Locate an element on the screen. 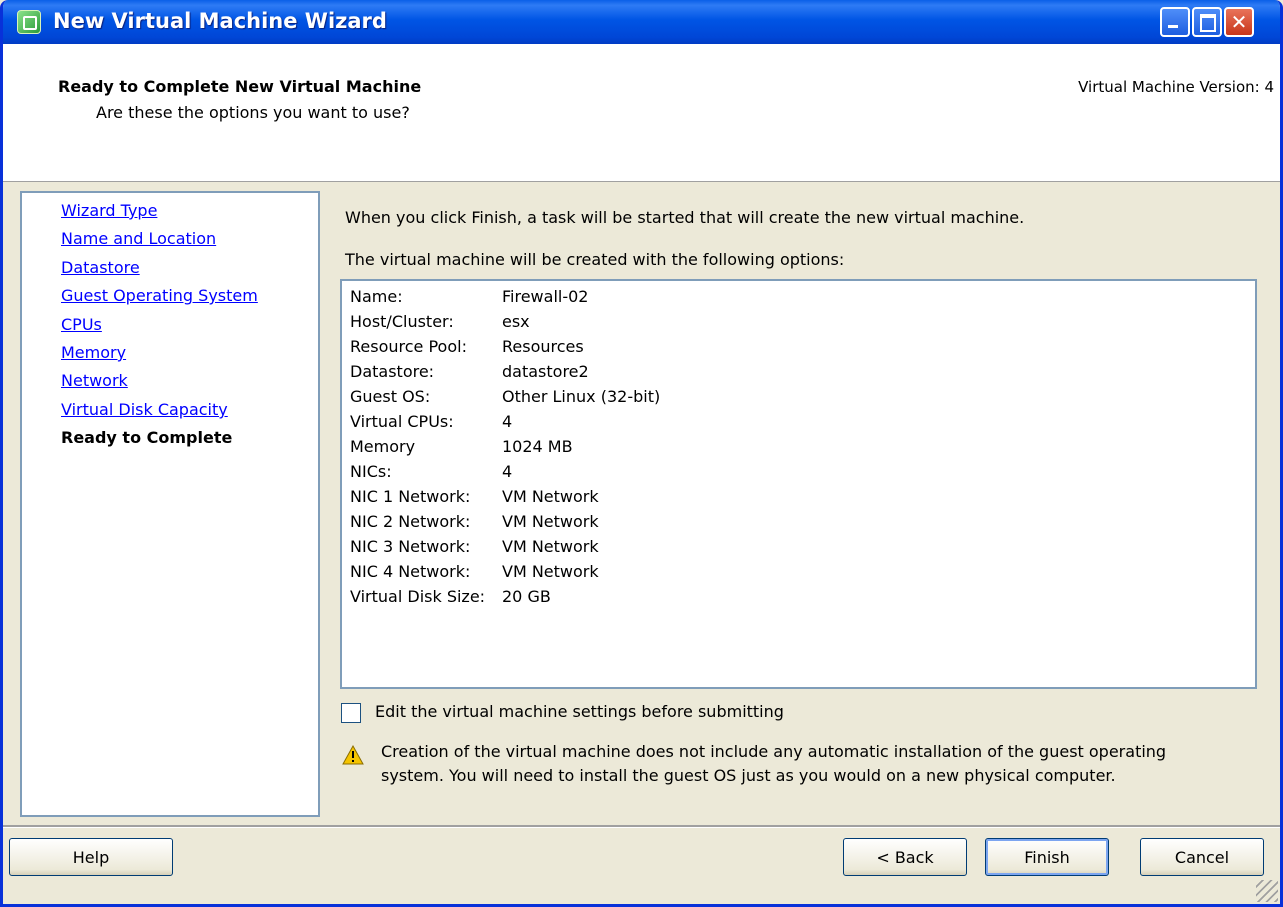 The width and height of the screenshot is (1283, 907). nav-item-disk-capacity: Virtual Disk Capacity is located at coordinates (144, 409).